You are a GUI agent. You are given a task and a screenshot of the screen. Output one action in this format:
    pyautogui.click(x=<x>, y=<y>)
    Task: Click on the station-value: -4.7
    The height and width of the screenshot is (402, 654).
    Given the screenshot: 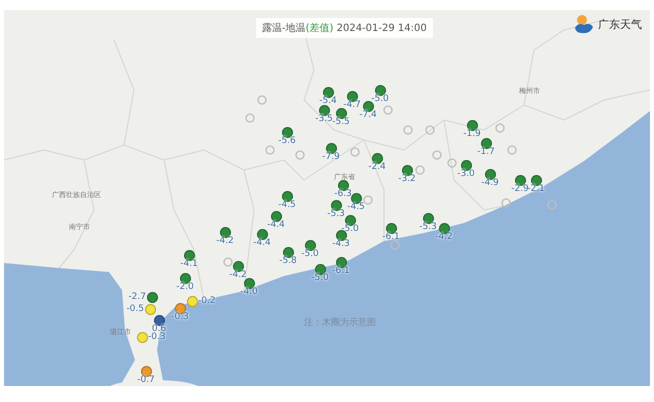 What is the action you would take?
    pyautogui.click(x=352, y=105)
    